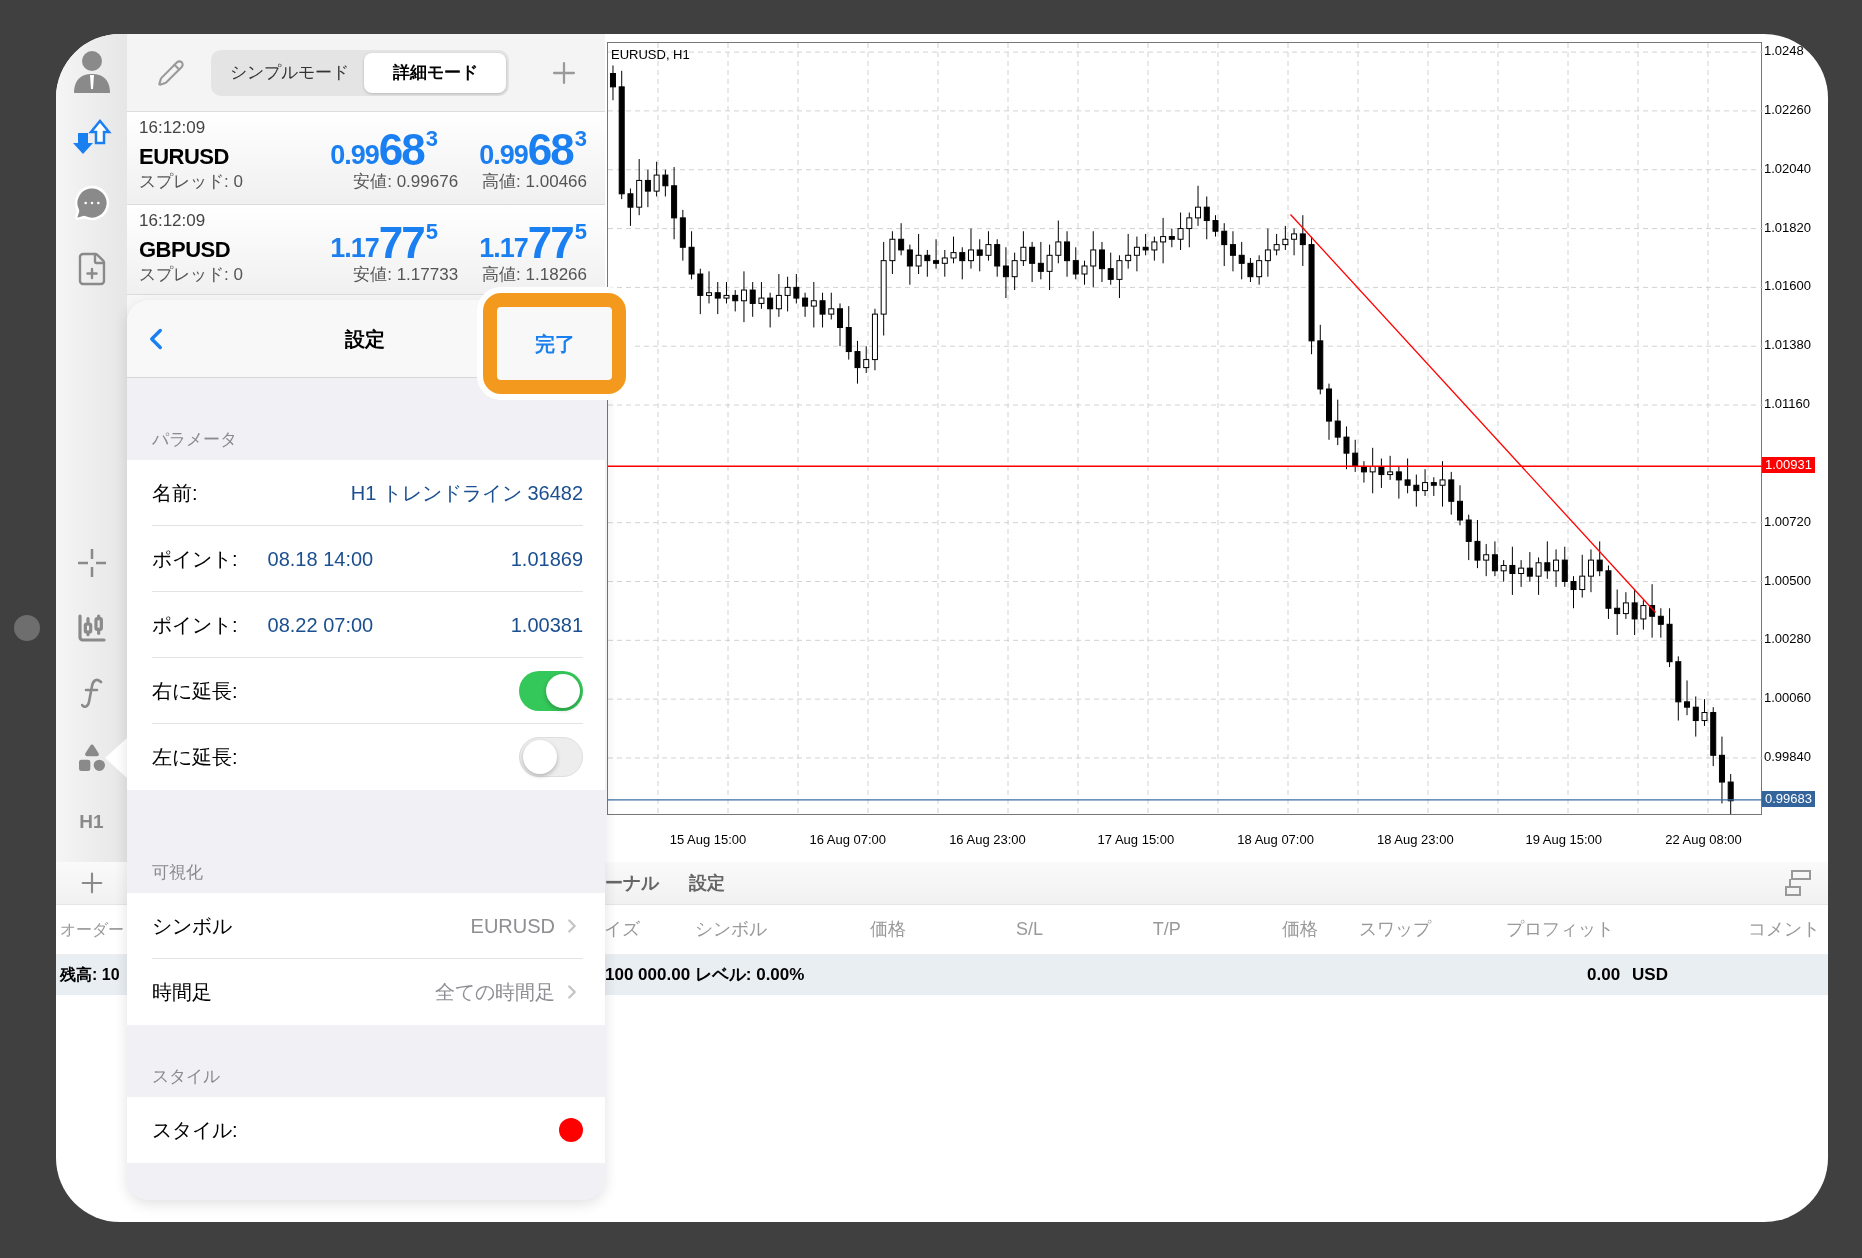 This screenshot has height=1258, width=1862. What do you see at coordinates (534, 182) in the screenshot?
I see `high-price: 高値: 1.00466` at bounding box center [534, 182].